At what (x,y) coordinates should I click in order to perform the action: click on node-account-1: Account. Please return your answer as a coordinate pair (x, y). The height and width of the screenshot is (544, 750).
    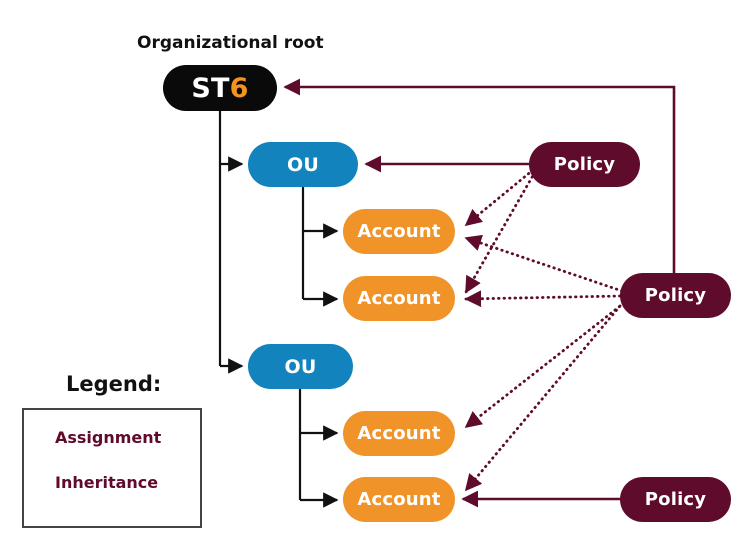
    Looking at the image, I should click on (399, 231).